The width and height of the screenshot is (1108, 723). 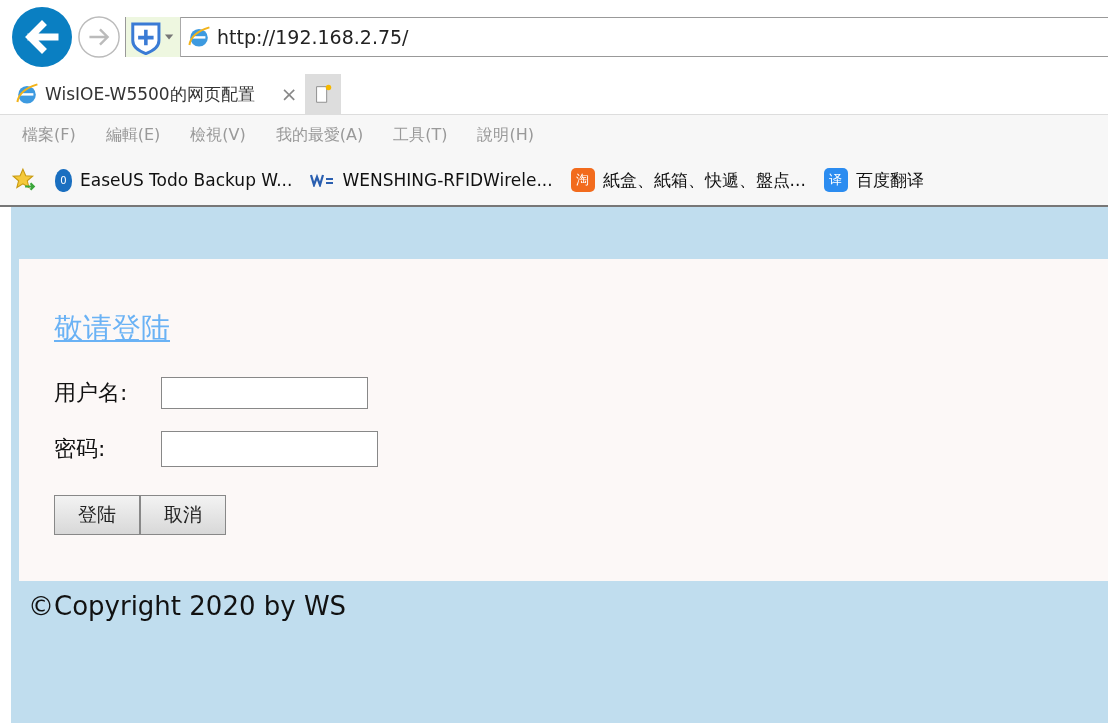 I want to click on back-button, so click(x=42, y=37).